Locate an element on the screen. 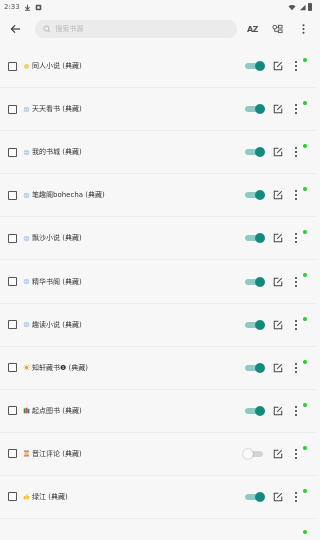 The height and width of the screenshot is (540, 320). group-icon is located at coordinates (277, 29).